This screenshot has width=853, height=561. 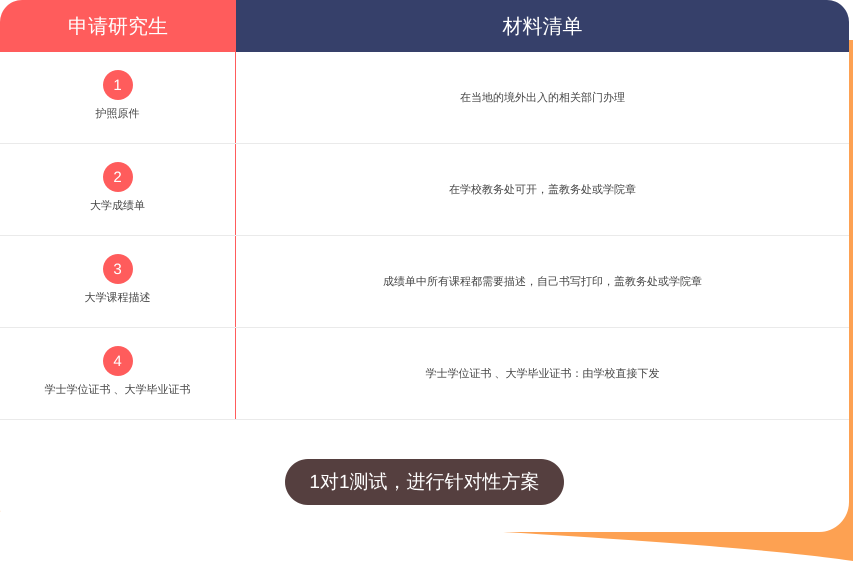 What do you see at coordinates (117, 269) in the screenshot?
I see `number-badge: 3` at bounding box center [117, 269].